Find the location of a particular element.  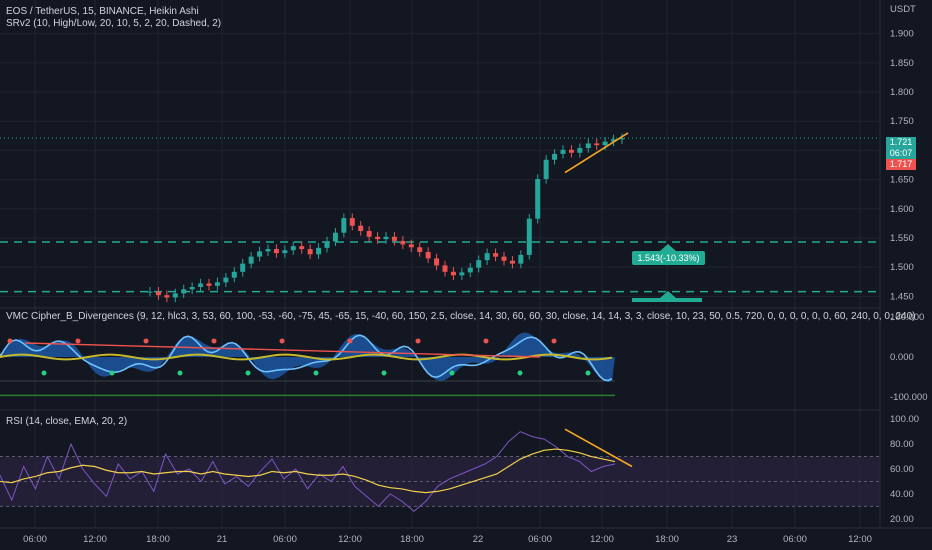

price-tick-label: 1.600 is located at coordinates (902, 209).